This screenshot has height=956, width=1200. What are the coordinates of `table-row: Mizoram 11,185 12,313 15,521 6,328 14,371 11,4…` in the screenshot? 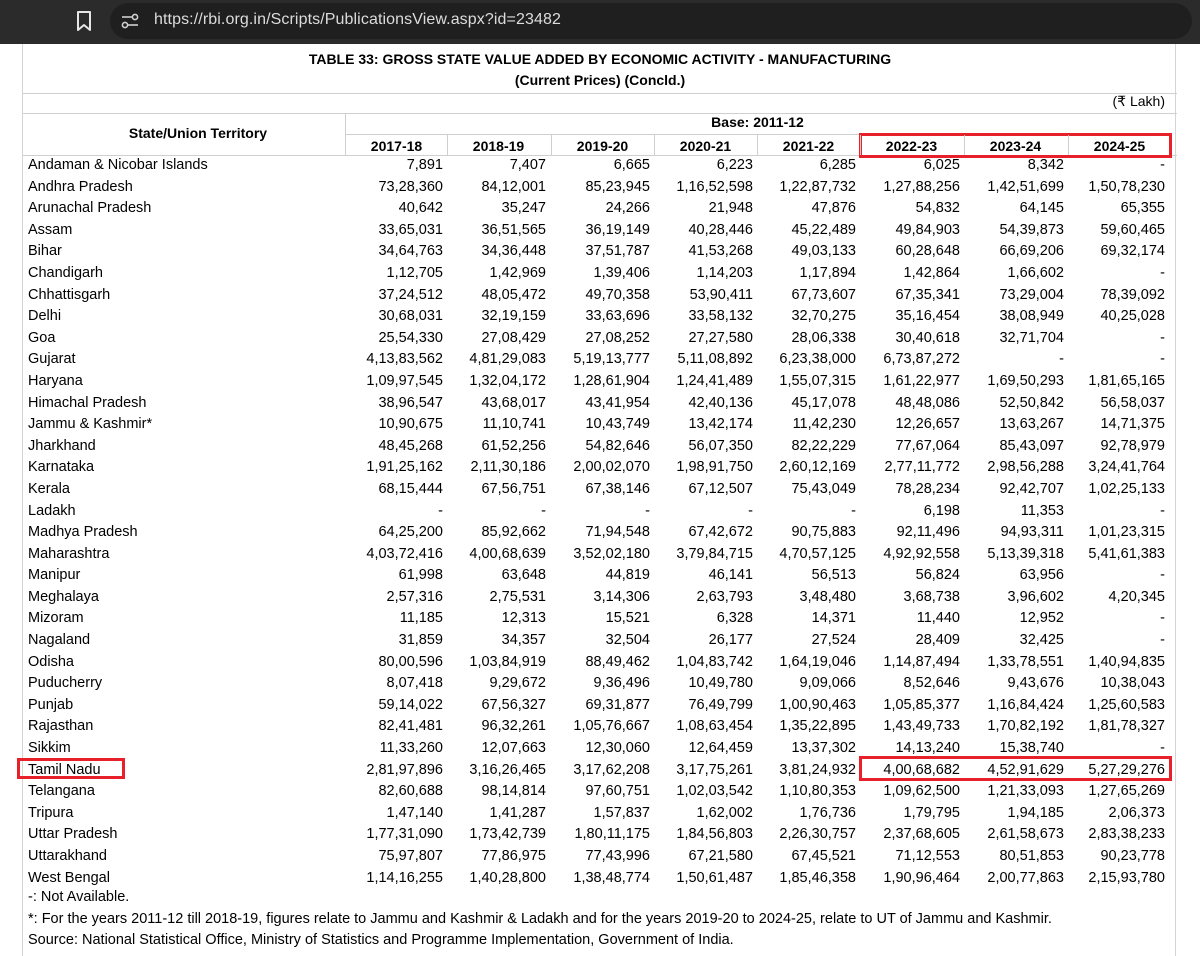 It's located at (600, 619).